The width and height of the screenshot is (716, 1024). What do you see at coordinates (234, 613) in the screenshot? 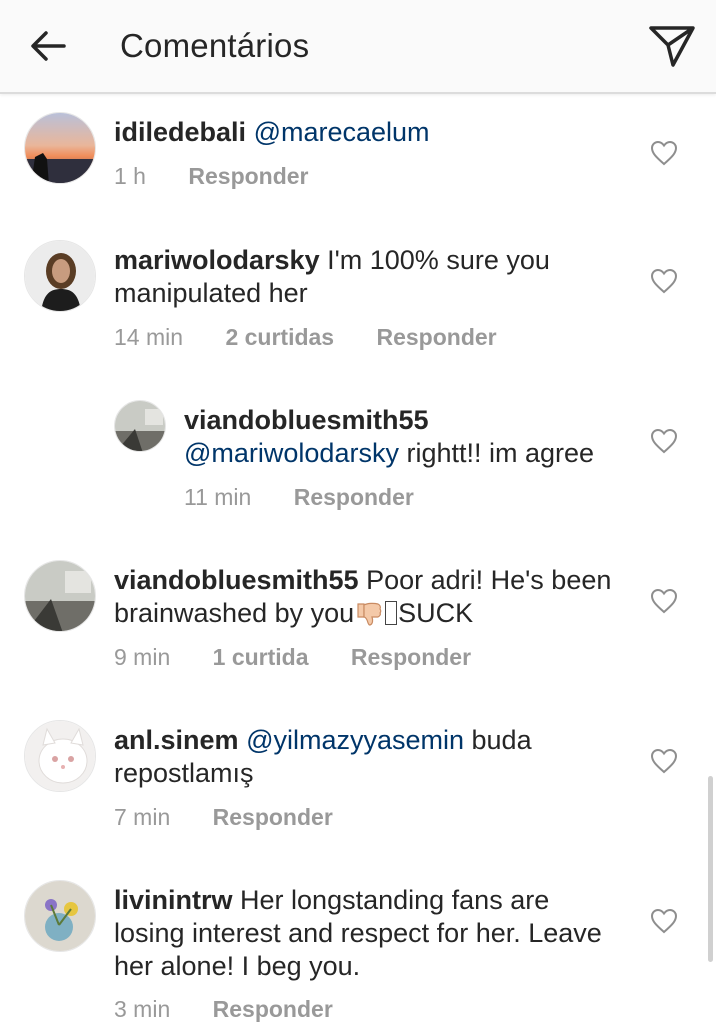
I see `comment-text: brainwashed by you` at bounding box center [234, 613].